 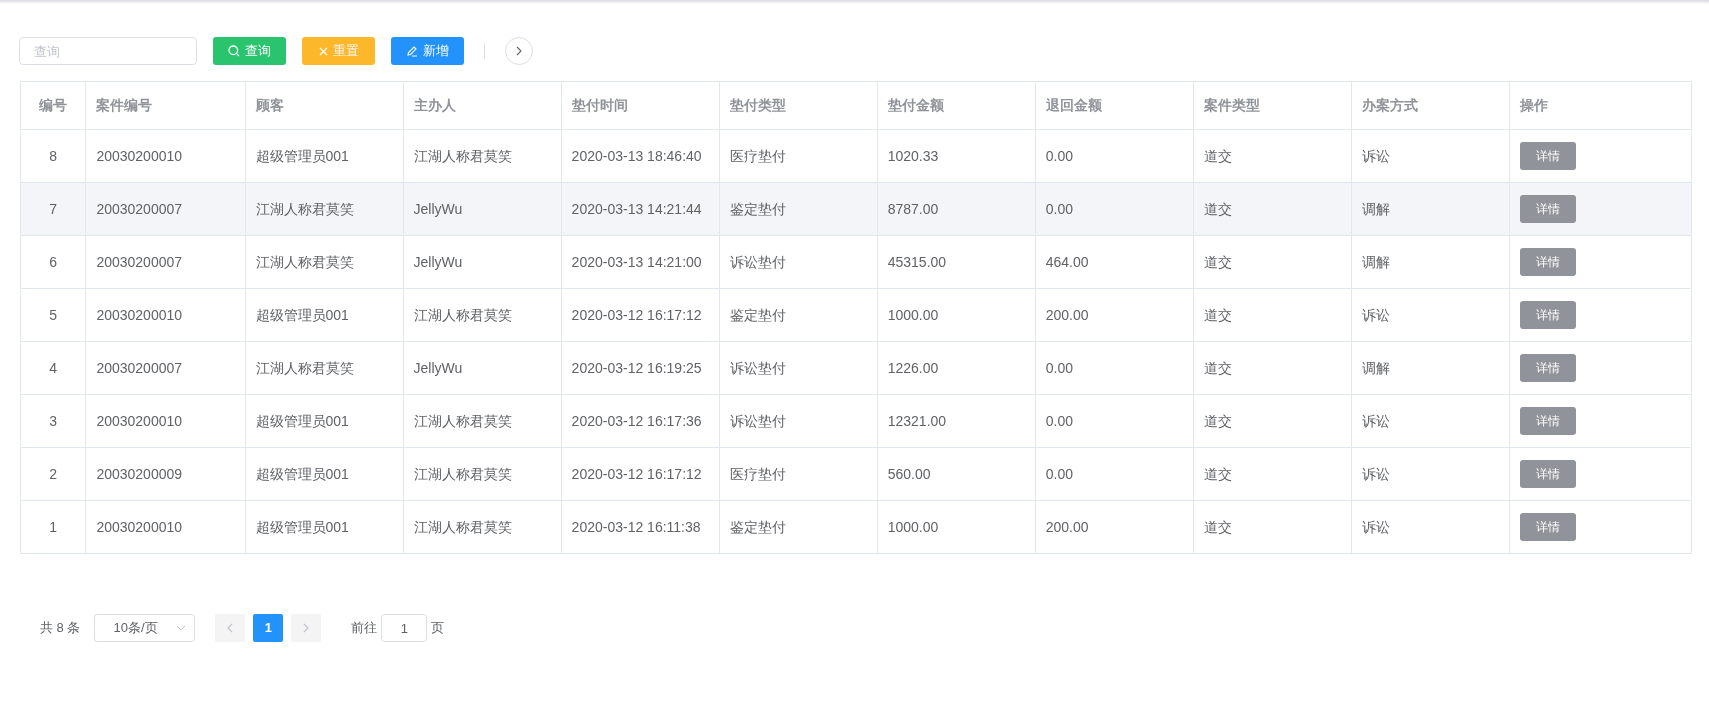 I want to click on next-page-button, so click(x=306, y=628).